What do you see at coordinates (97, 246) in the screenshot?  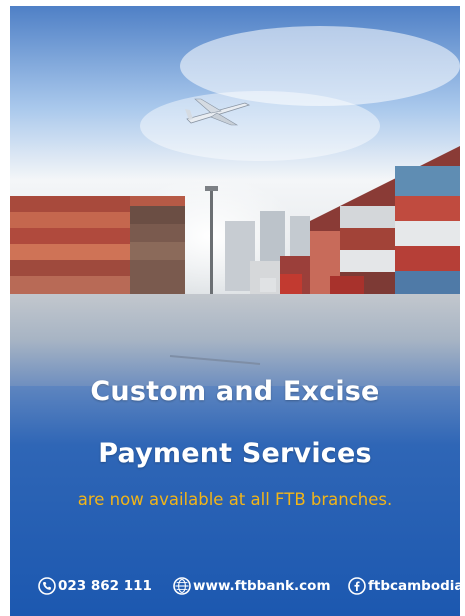 I see `left-container-stack` at bounding box center [97, 246].